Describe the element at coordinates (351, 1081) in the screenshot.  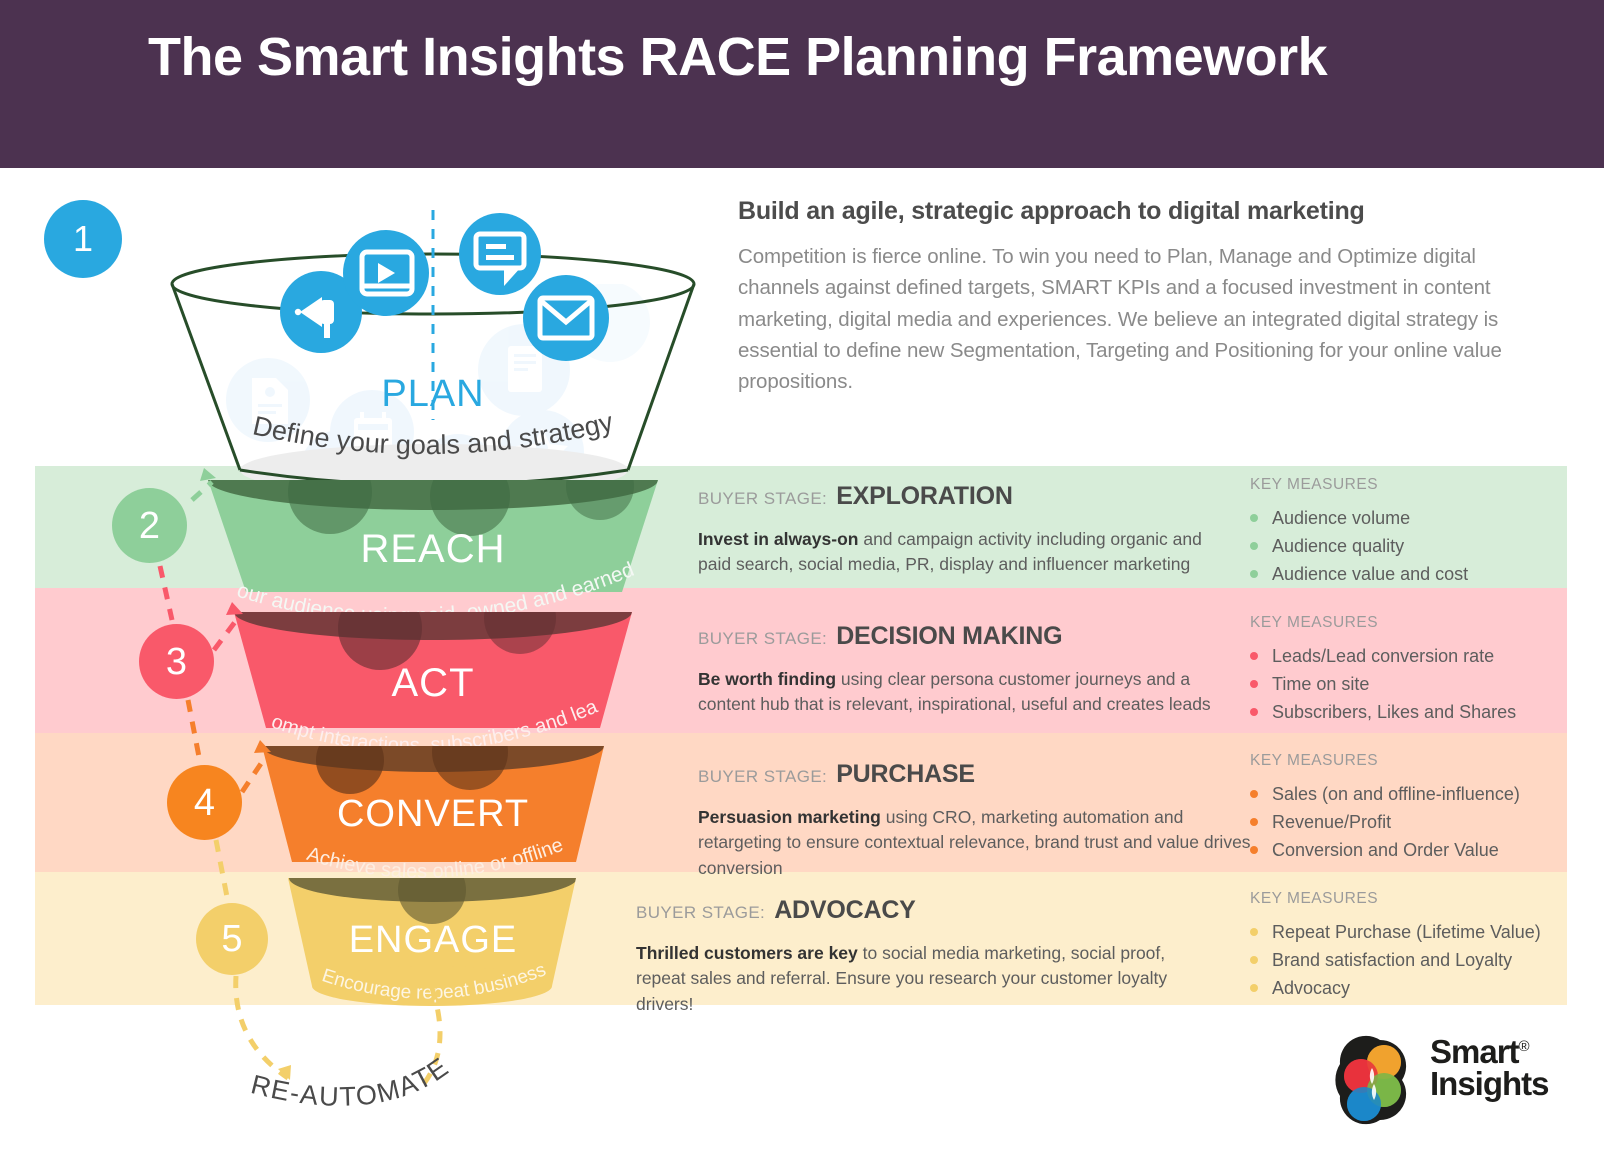
I see `loop-label: RE-AUTOMATE` at that location.